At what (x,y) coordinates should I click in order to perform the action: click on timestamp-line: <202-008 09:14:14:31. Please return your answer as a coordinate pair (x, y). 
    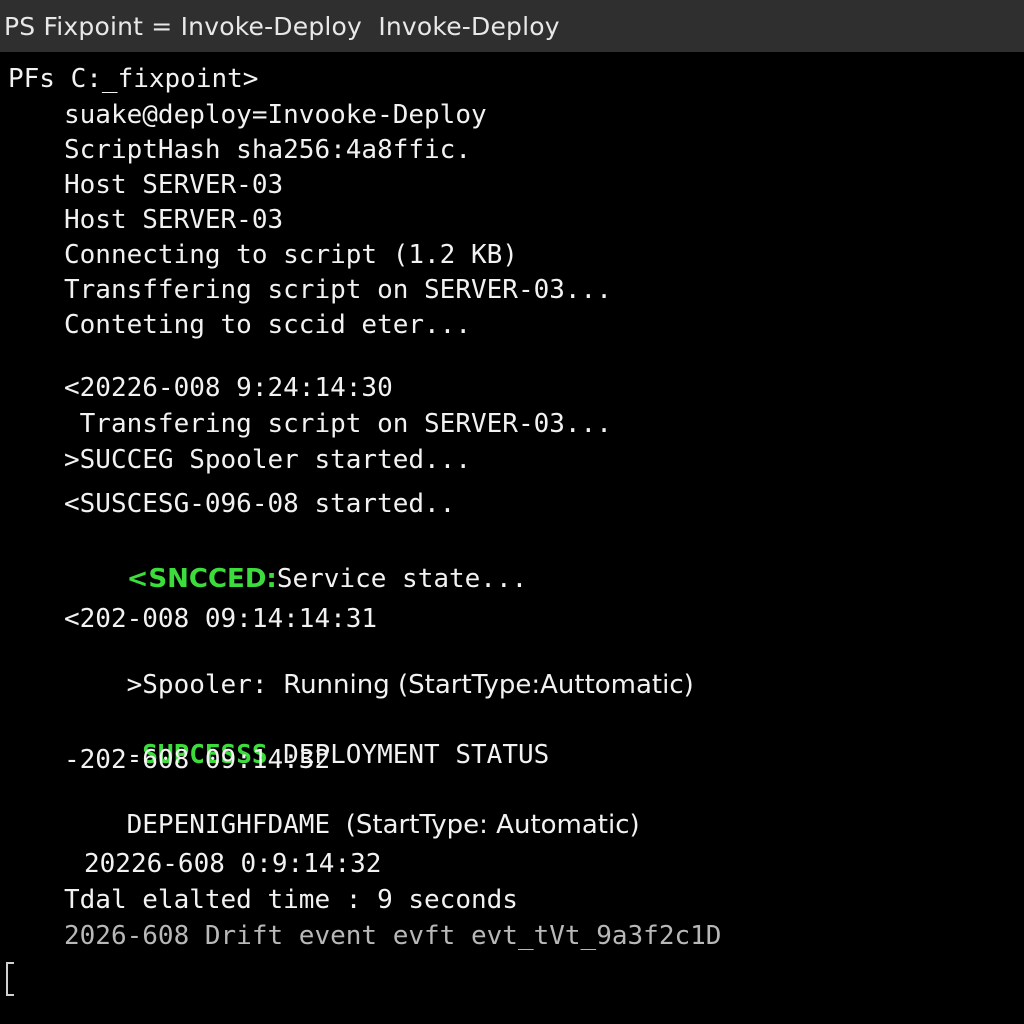
    Looking at the image, I should click on (221, 619).